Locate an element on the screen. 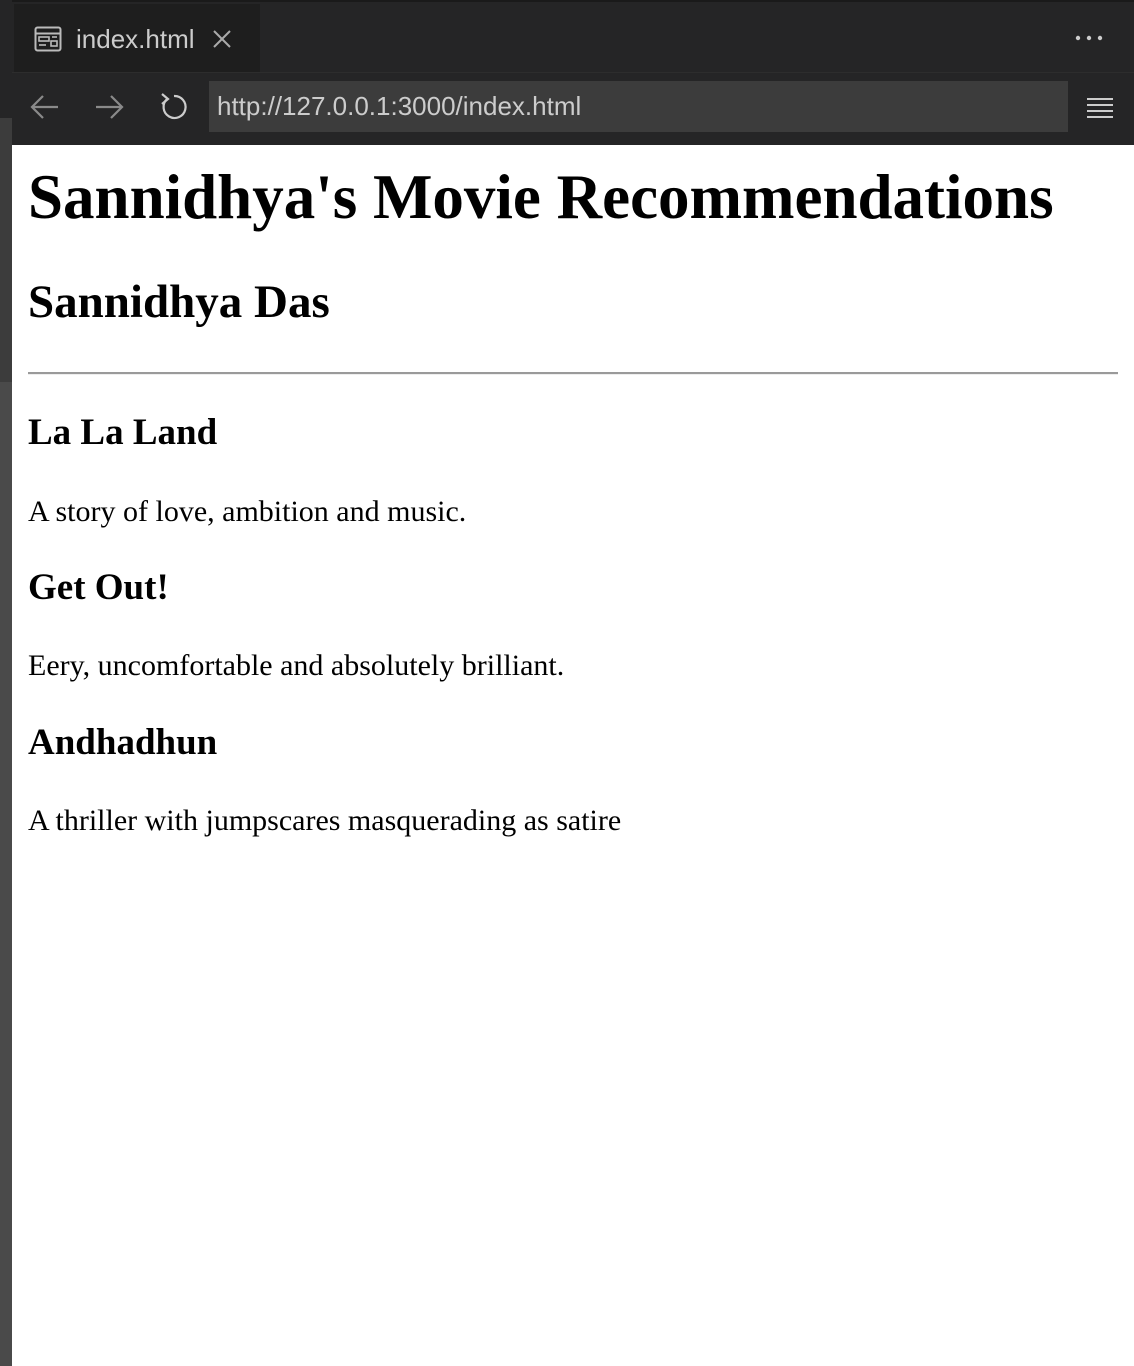  address-bar: http://127.0.0.1:3000/index.html is located at coordinates (638, 106).